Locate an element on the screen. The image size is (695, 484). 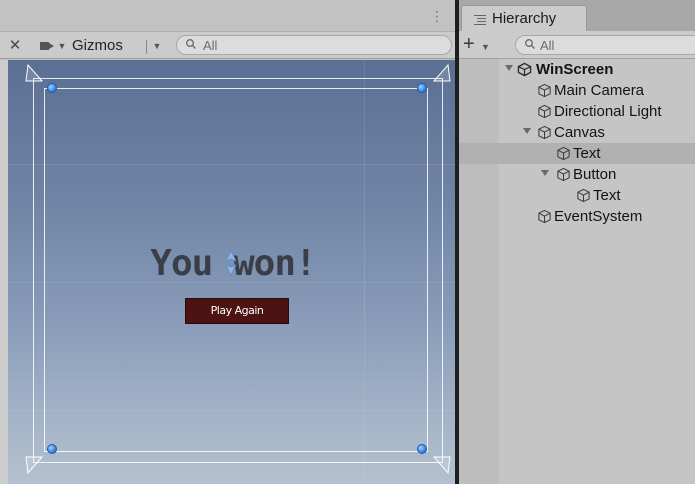
tree-item-label: Canvas is located at coordinates (579, 132).